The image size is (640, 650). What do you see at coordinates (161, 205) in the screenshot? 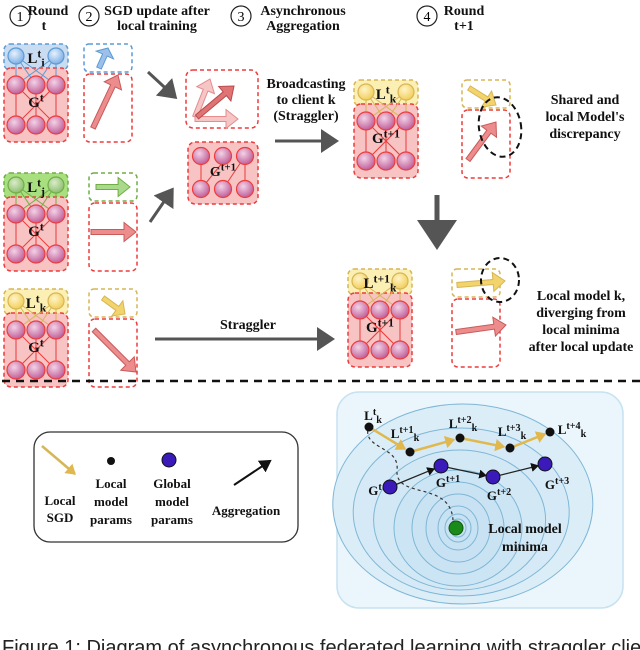
I see `flow-arrow-client-j-to-aggregation` at bounding box center [161, 205].